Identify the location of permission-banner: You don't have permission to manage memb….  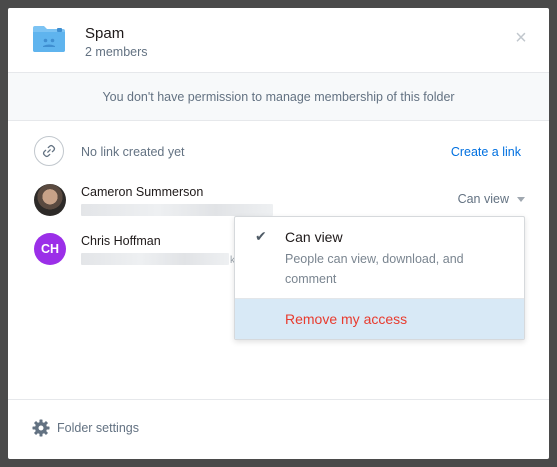
(278, 96).